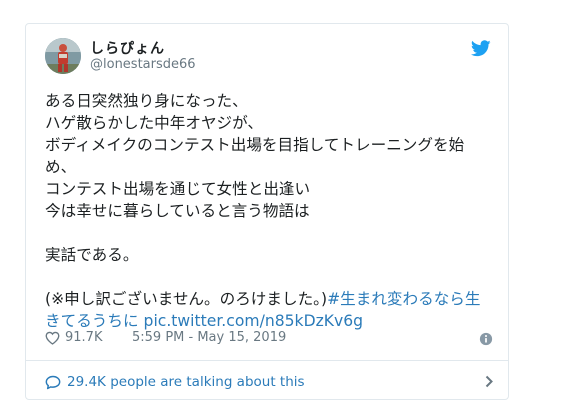 The width and height of the screenshot is (563, 419). I want to click on heart-icon, so click(52, 338).